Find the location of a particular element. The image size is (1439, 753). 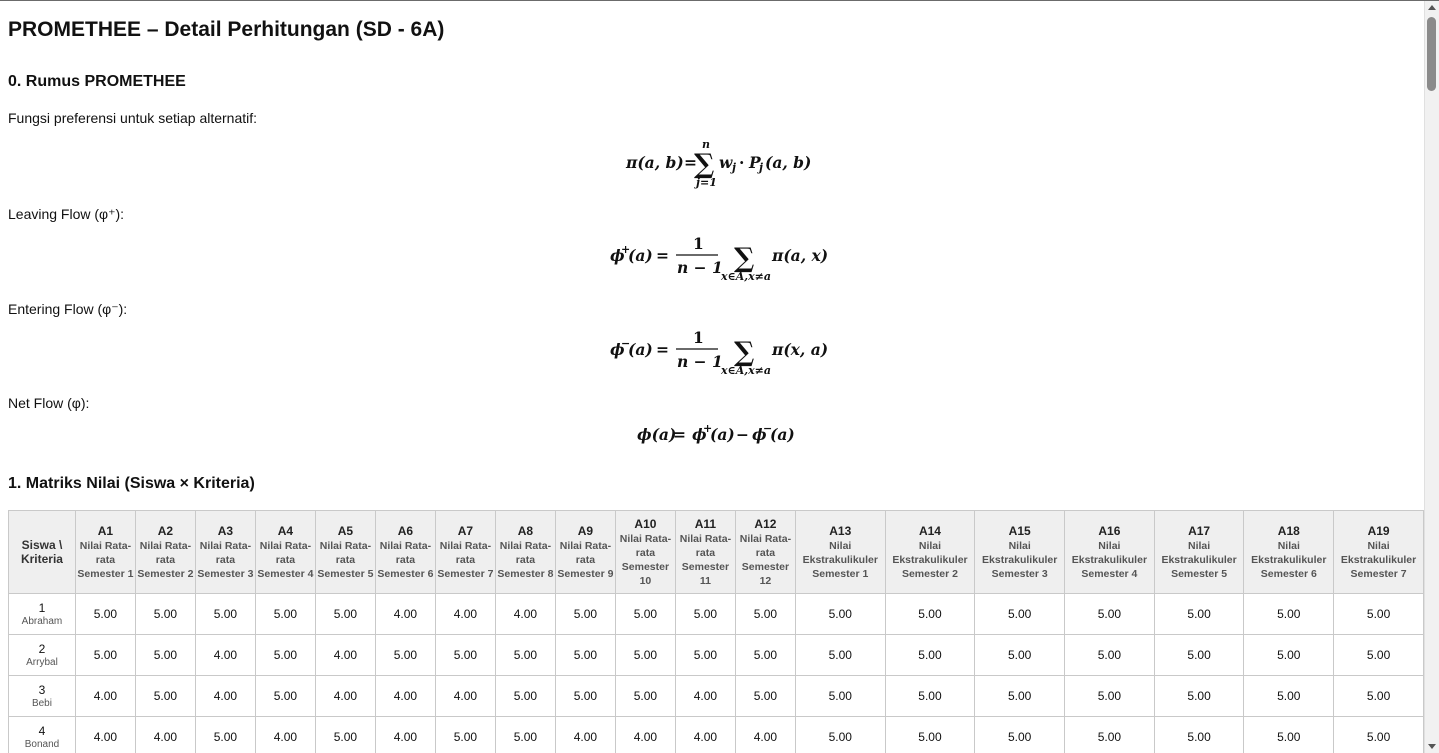

svg-text: w is located at coordinates (726, 162).